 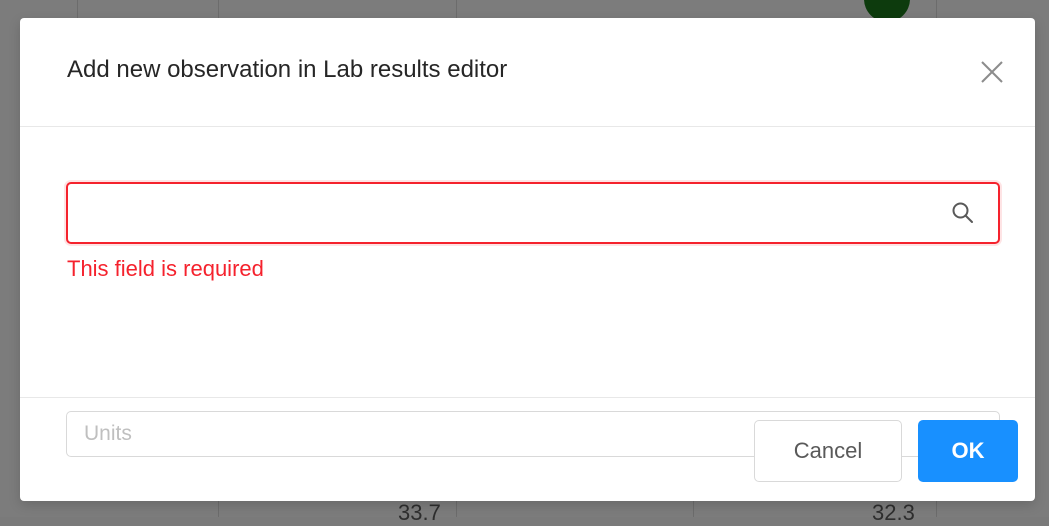 What do you see at coordinates (893, 512) in the screenshot?
I see `table-cell-value: 32.3` at bounding box center [893, 512].